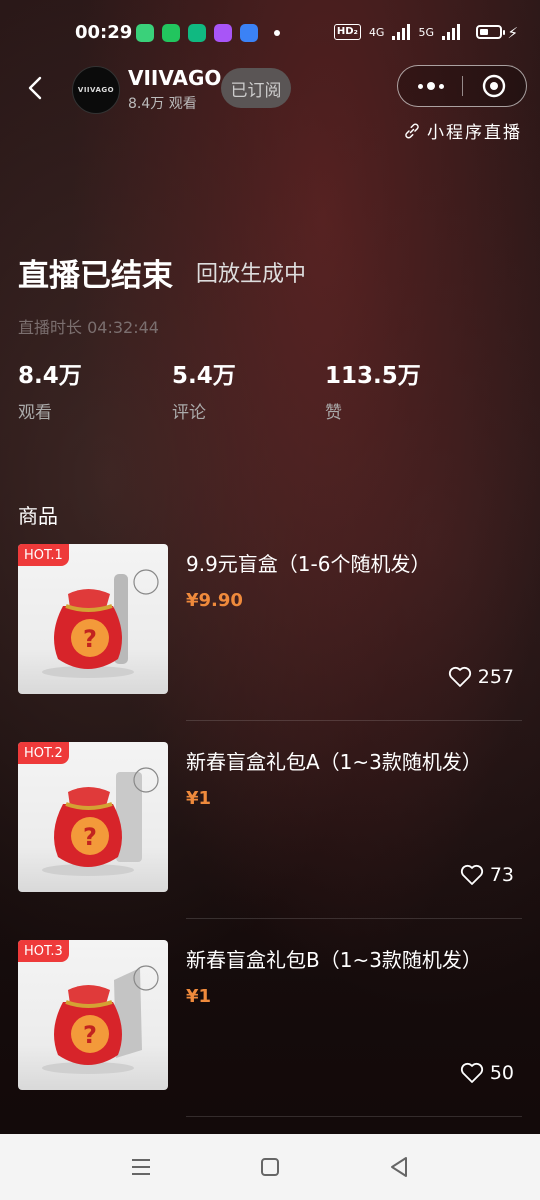 The height and width of the screenshot is (1200, 540). Describe the element at coordinates (43, 951) in the screenshot. I see `hot-badge: HOT.3` at that location.